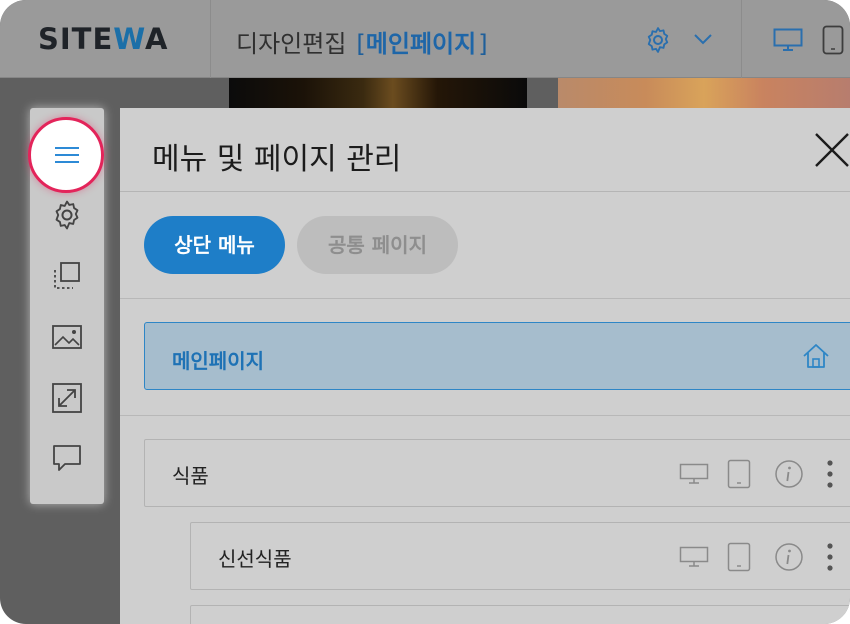 This screenshot has height=624, width=850. Describe the element at coordinates (190, 476) in the screenshot. I see `menu-item-label: 식품` at that location.